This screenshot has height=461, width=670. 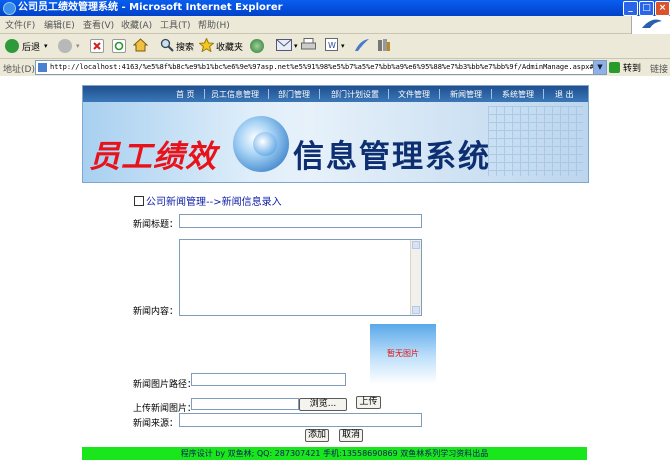 I want to click on research-button, so click(x=384, y=46).